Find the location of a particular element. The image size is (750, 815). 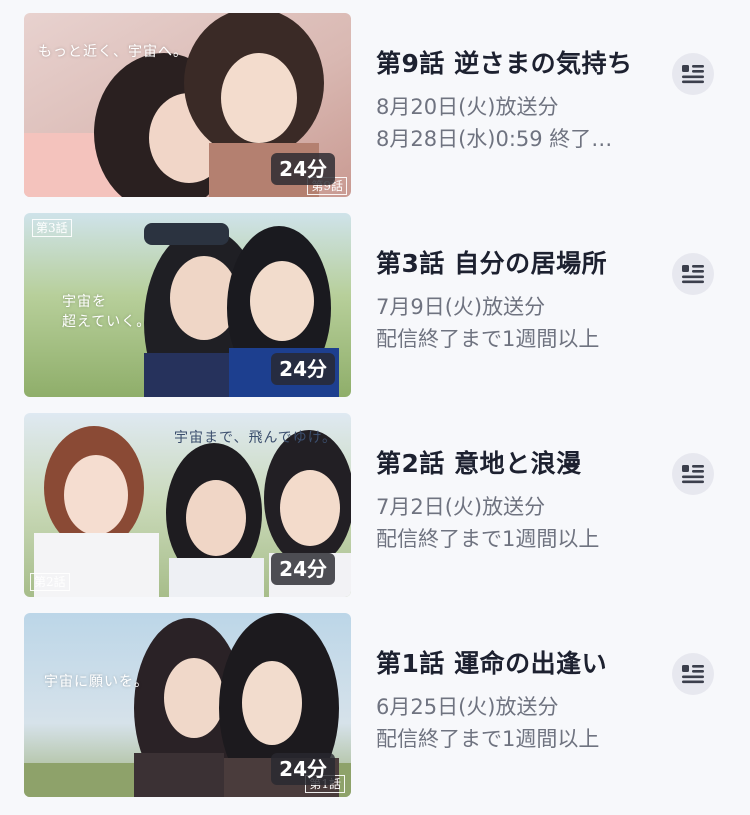

thumbnail-caption: 宇宙に願いを。 is located at coordinates (96, 682).